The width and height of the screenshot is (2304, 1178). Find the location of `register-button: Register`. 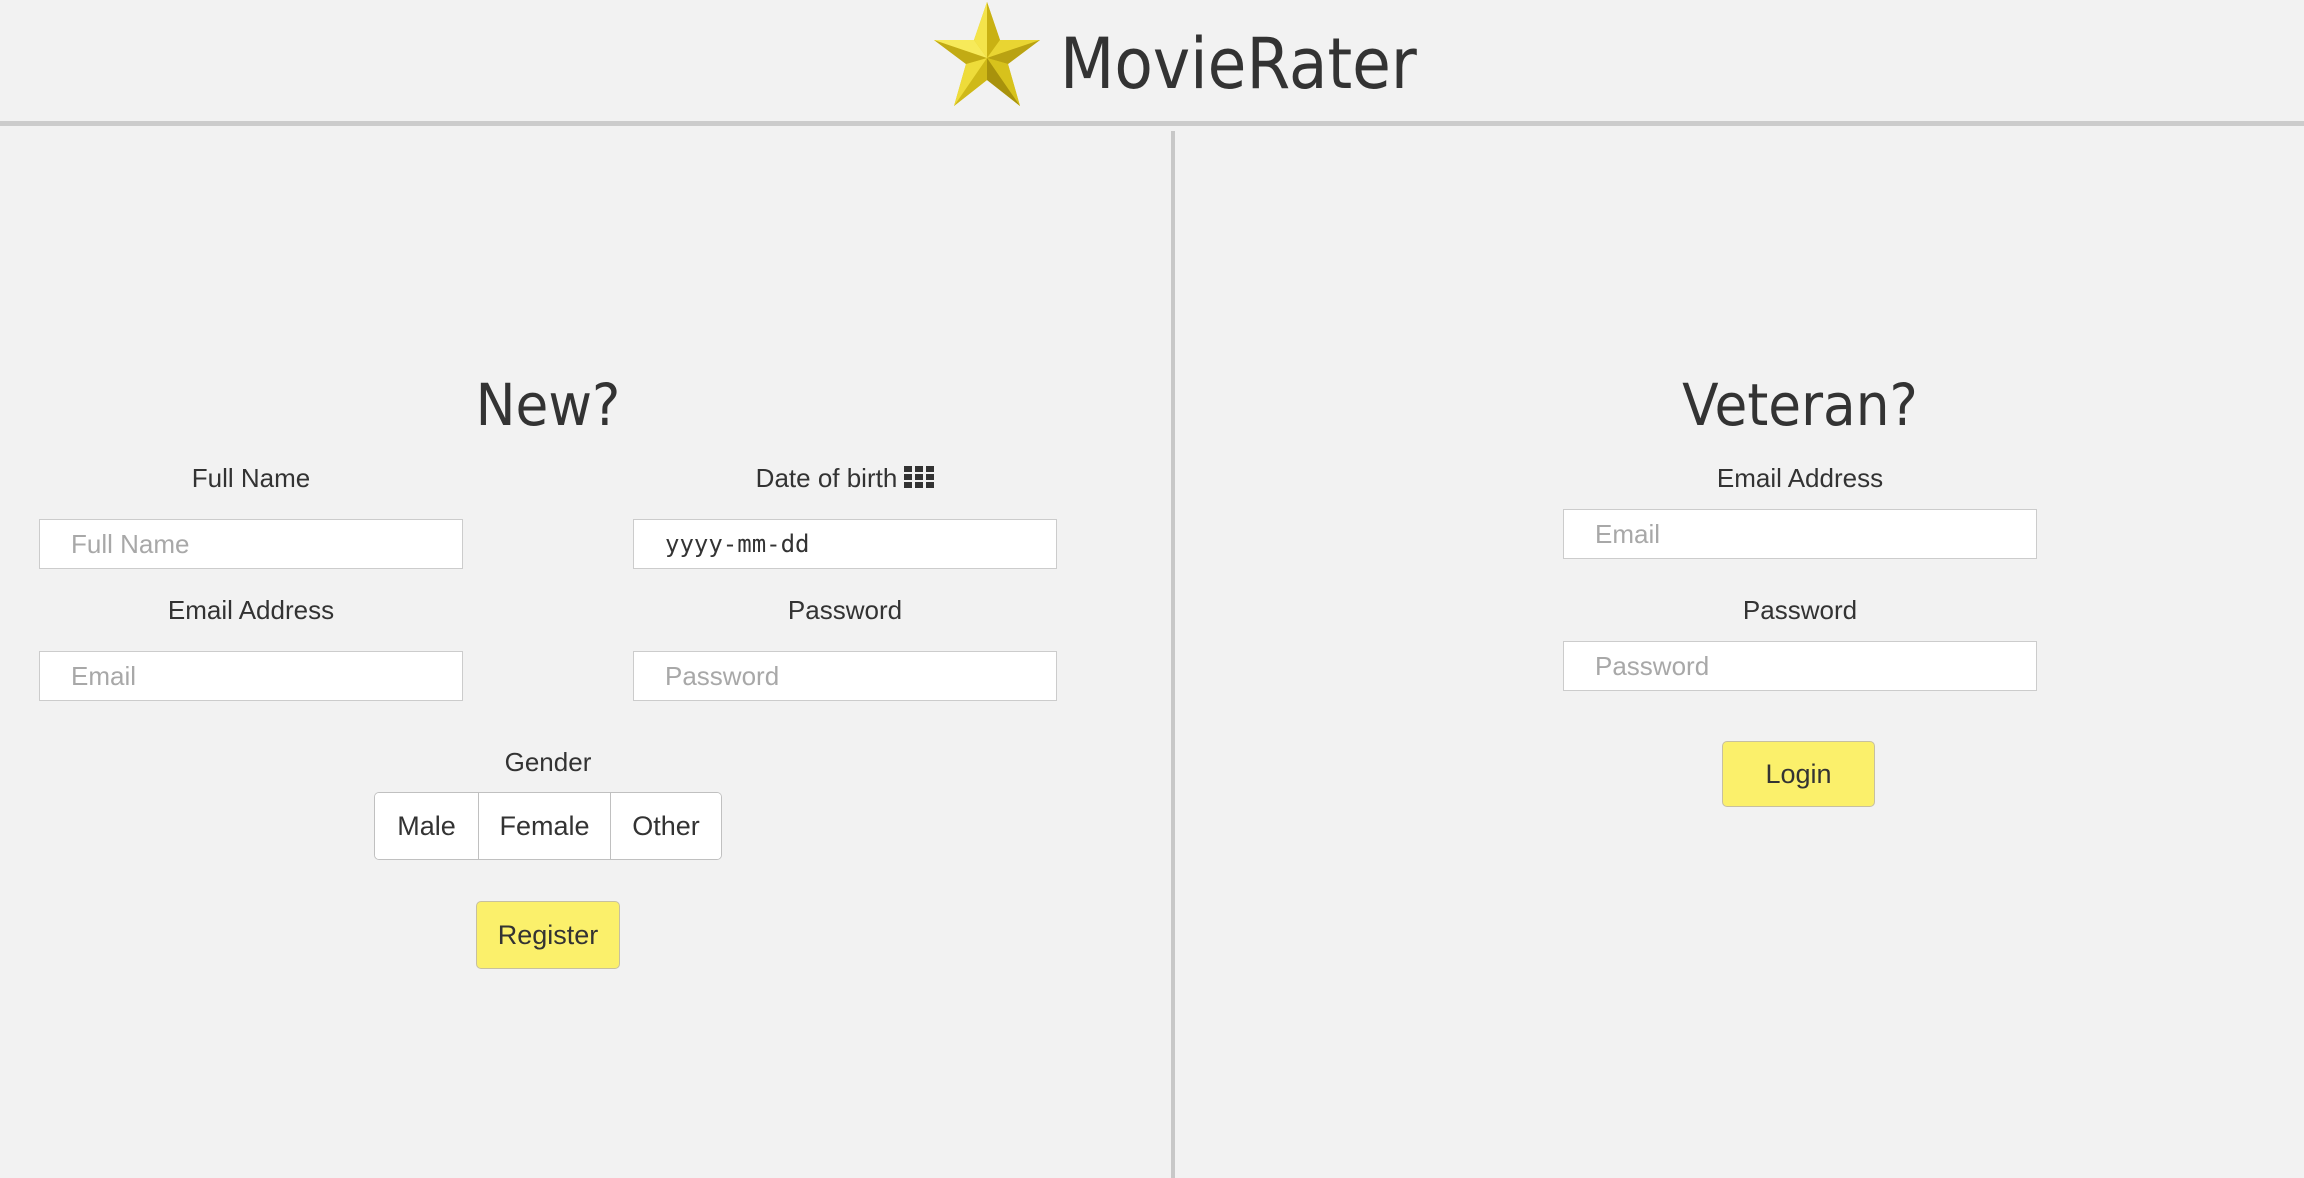

register-button: Register is located at coordinates (548, 935).